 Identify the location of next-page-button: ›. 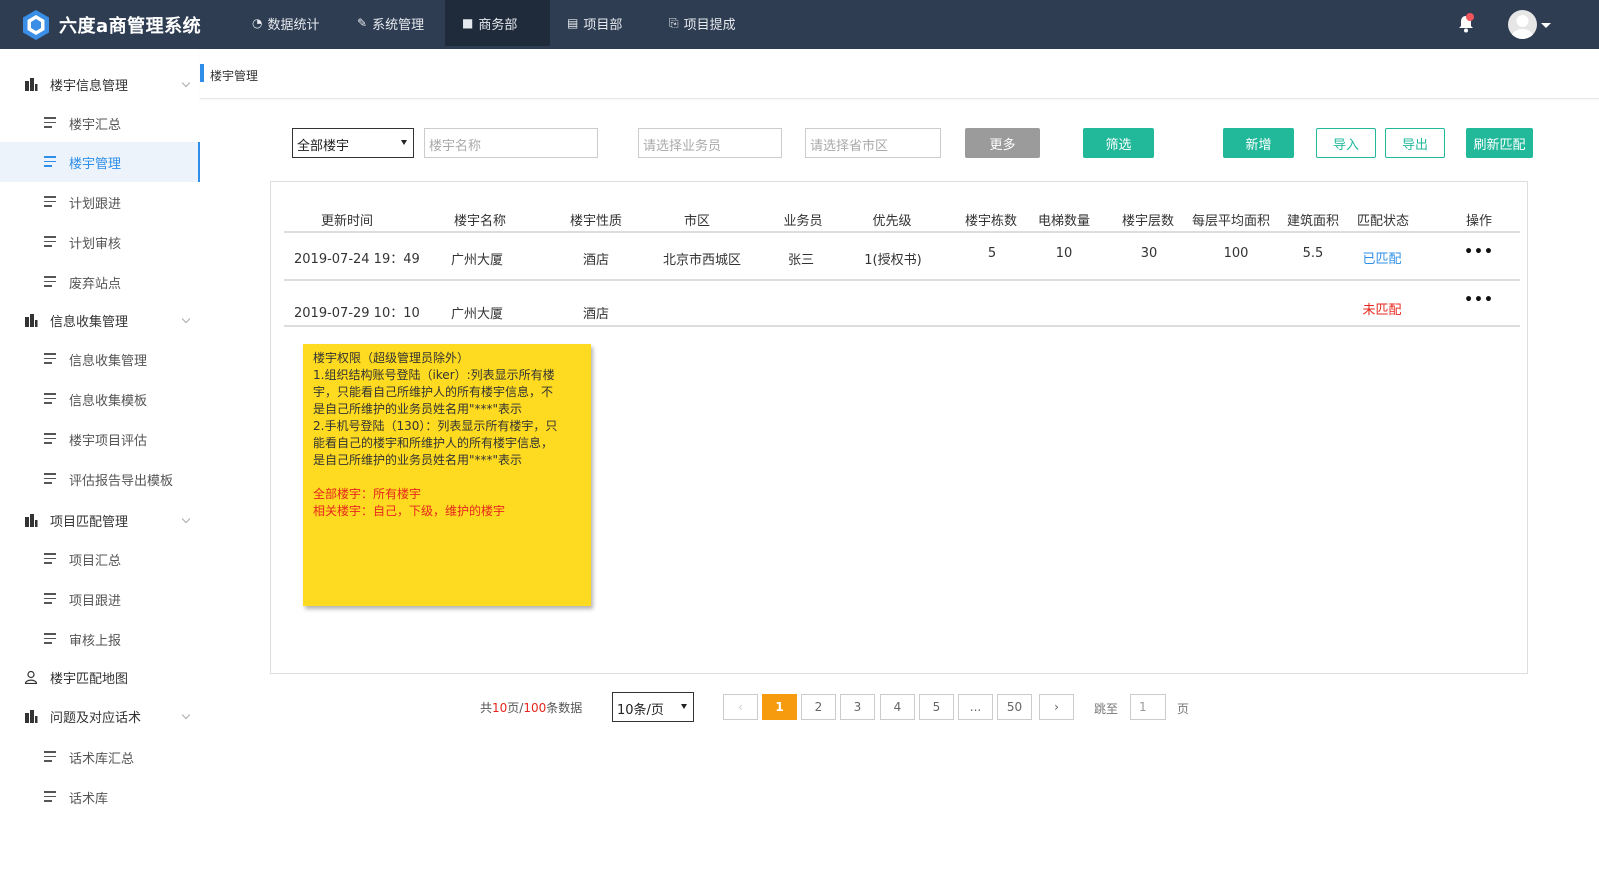
(1056, 707).